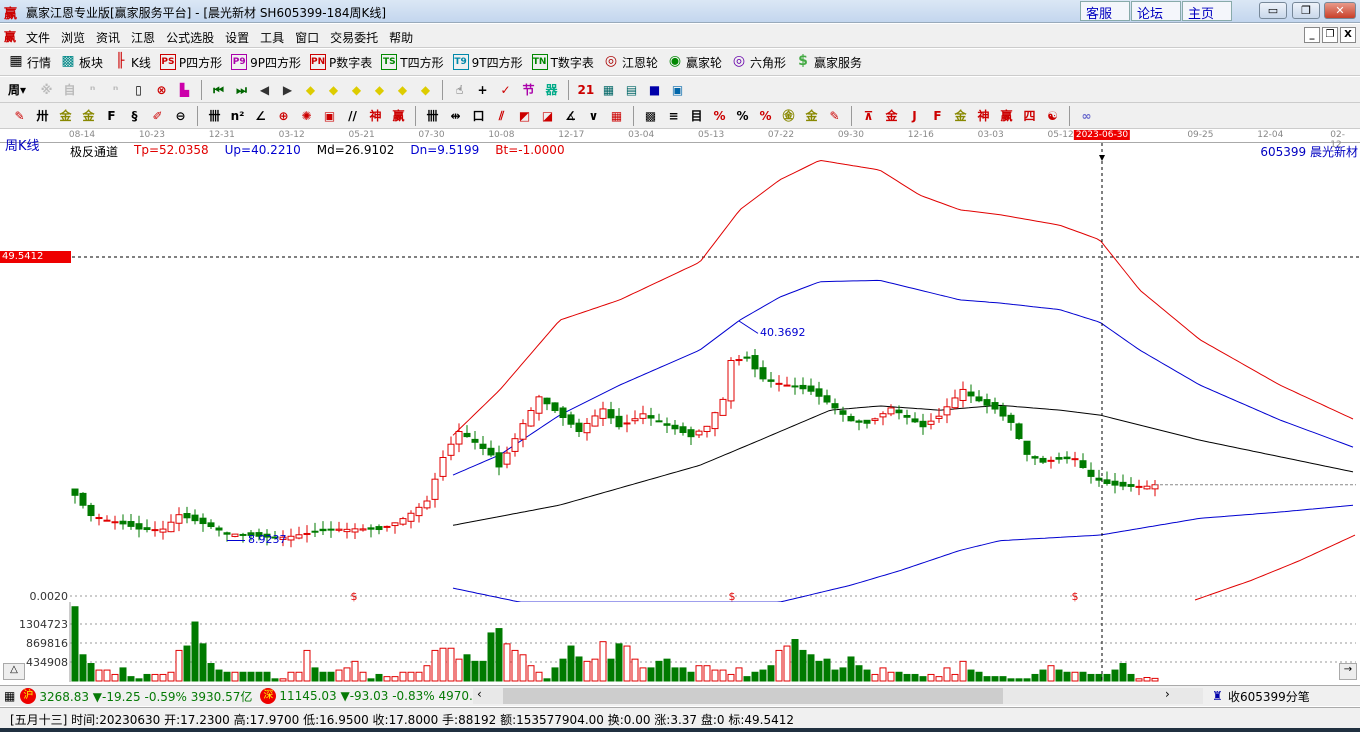  What do you see at coordinates (1312, 35) in the screenshot?
I see `mdi-minimize-button: _` at bounding box center [1312, 35].